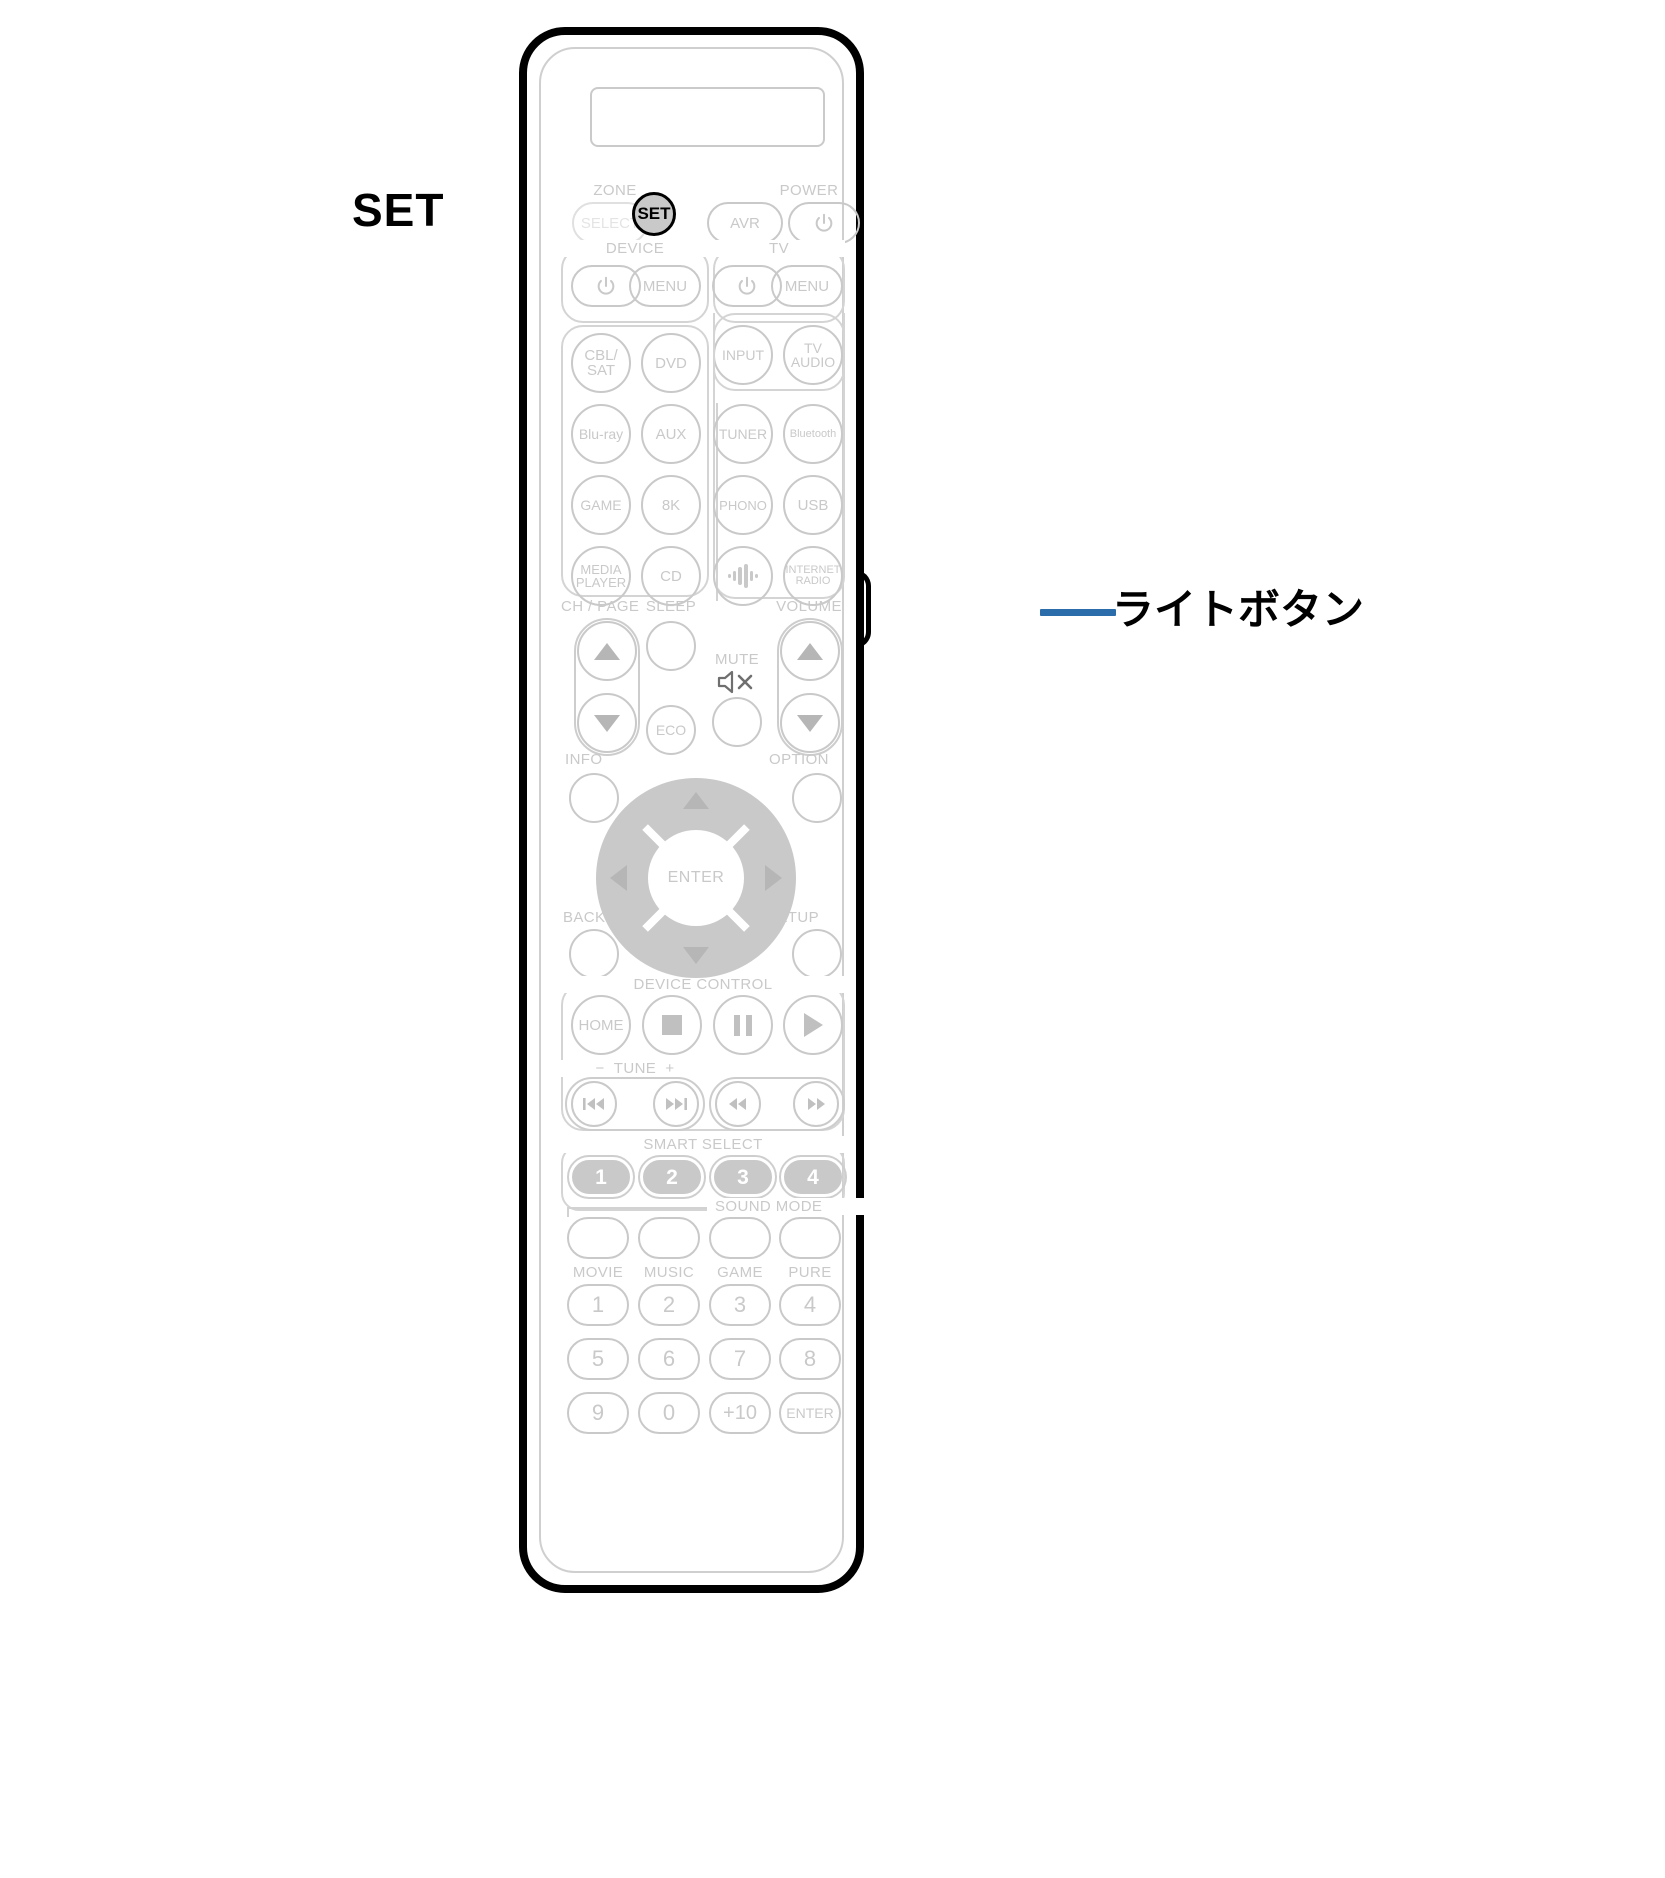 This screenshot has height=1878, width=1665. I want to click on device-control-label: DEVICE CONTROL, so click(703, 984).